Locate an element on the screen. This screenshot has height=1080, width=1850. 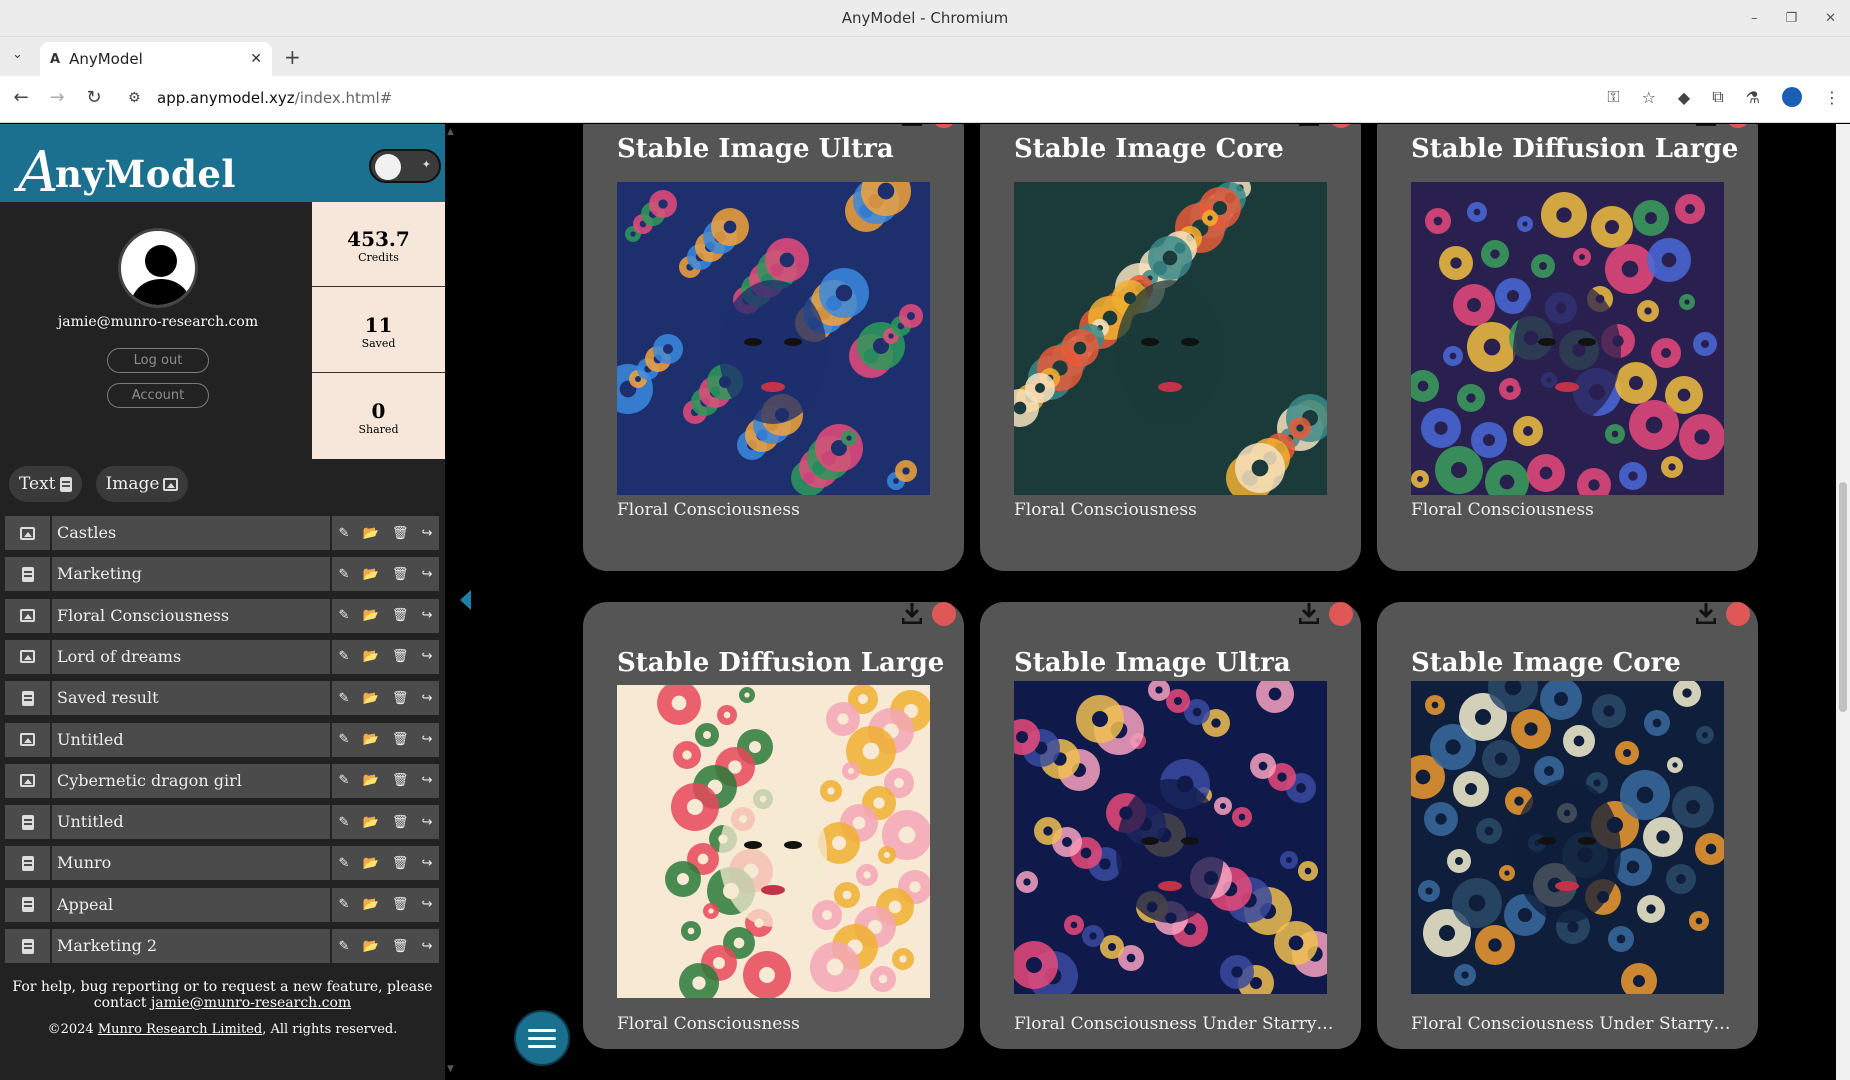
list-item: Munro ✎ 📂 🗑 ↪ is located at coordinates (222, 863).